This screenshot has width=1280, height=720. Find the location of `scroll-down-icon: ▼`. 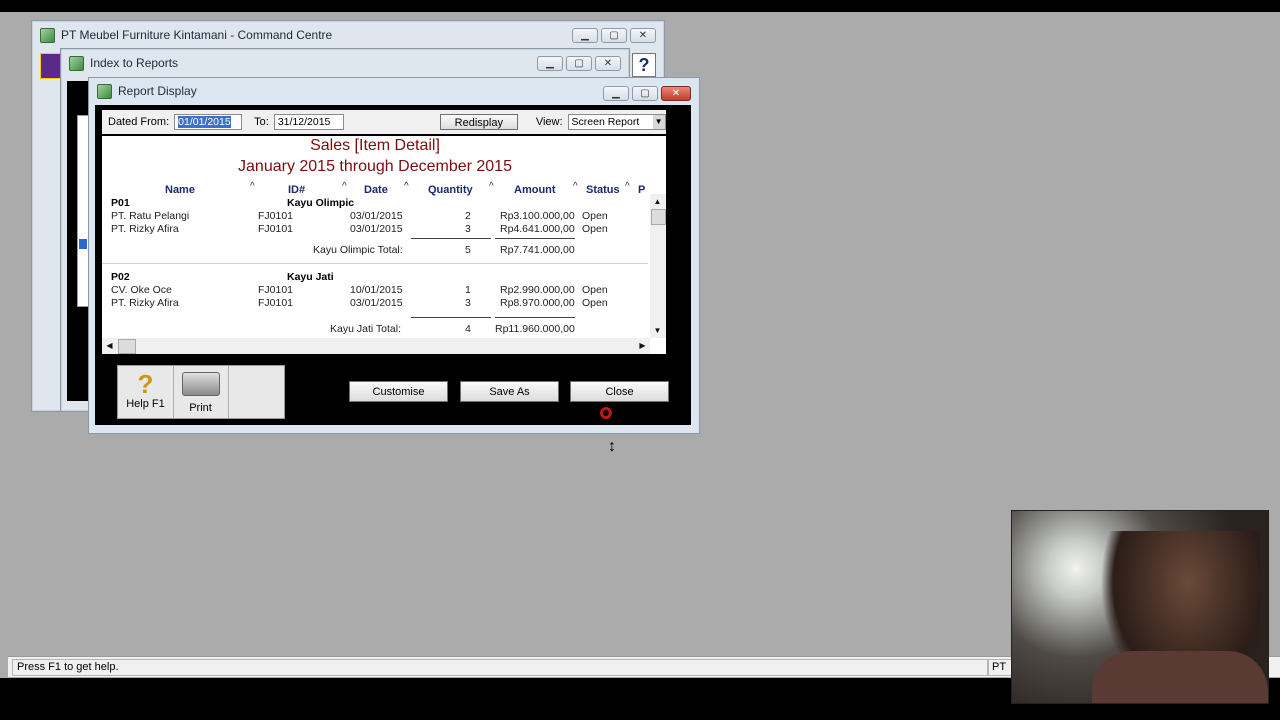

scroll-down-icon: ▼ is located at coordinates (657, 330).